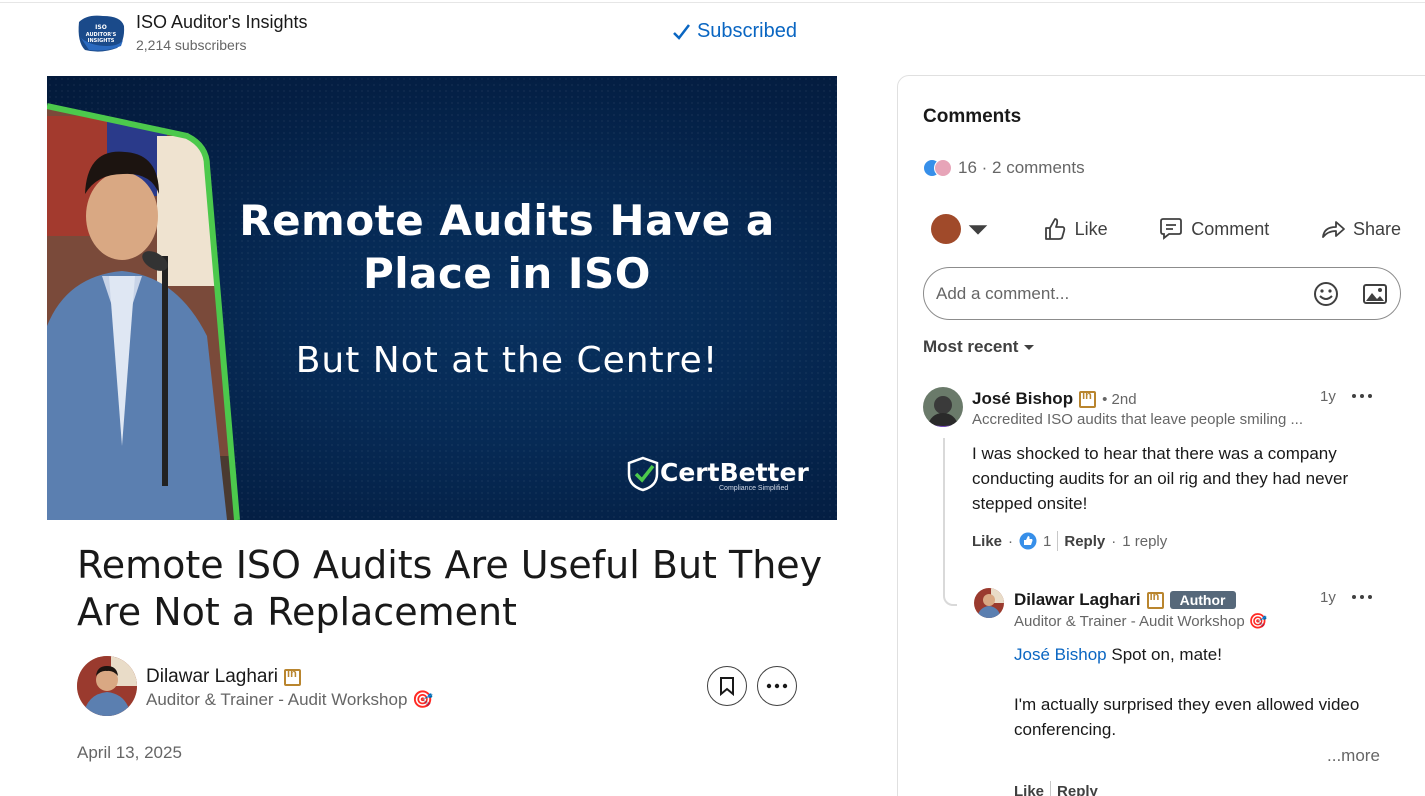 The image size is (1425, 796). What do you see at coordinates (1054, 229) in the screenshot?
I see `thumbs-up-icon` at bounding box center [1054, 229].